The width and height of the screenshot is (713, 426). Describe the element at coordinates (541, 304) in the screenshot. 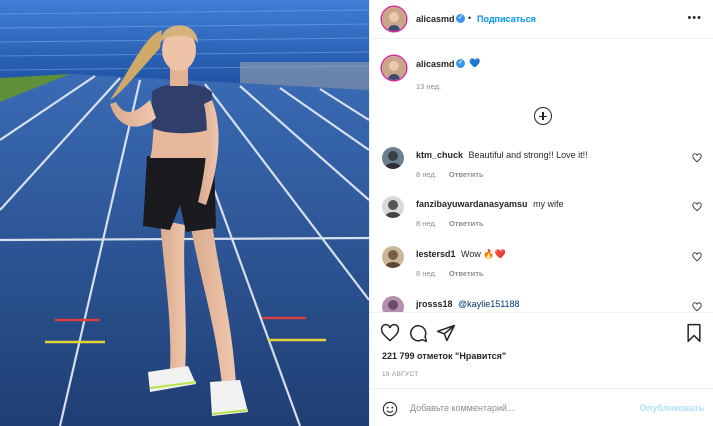

I see `comment-item: jrosss18 @kaylie151188` at that location.